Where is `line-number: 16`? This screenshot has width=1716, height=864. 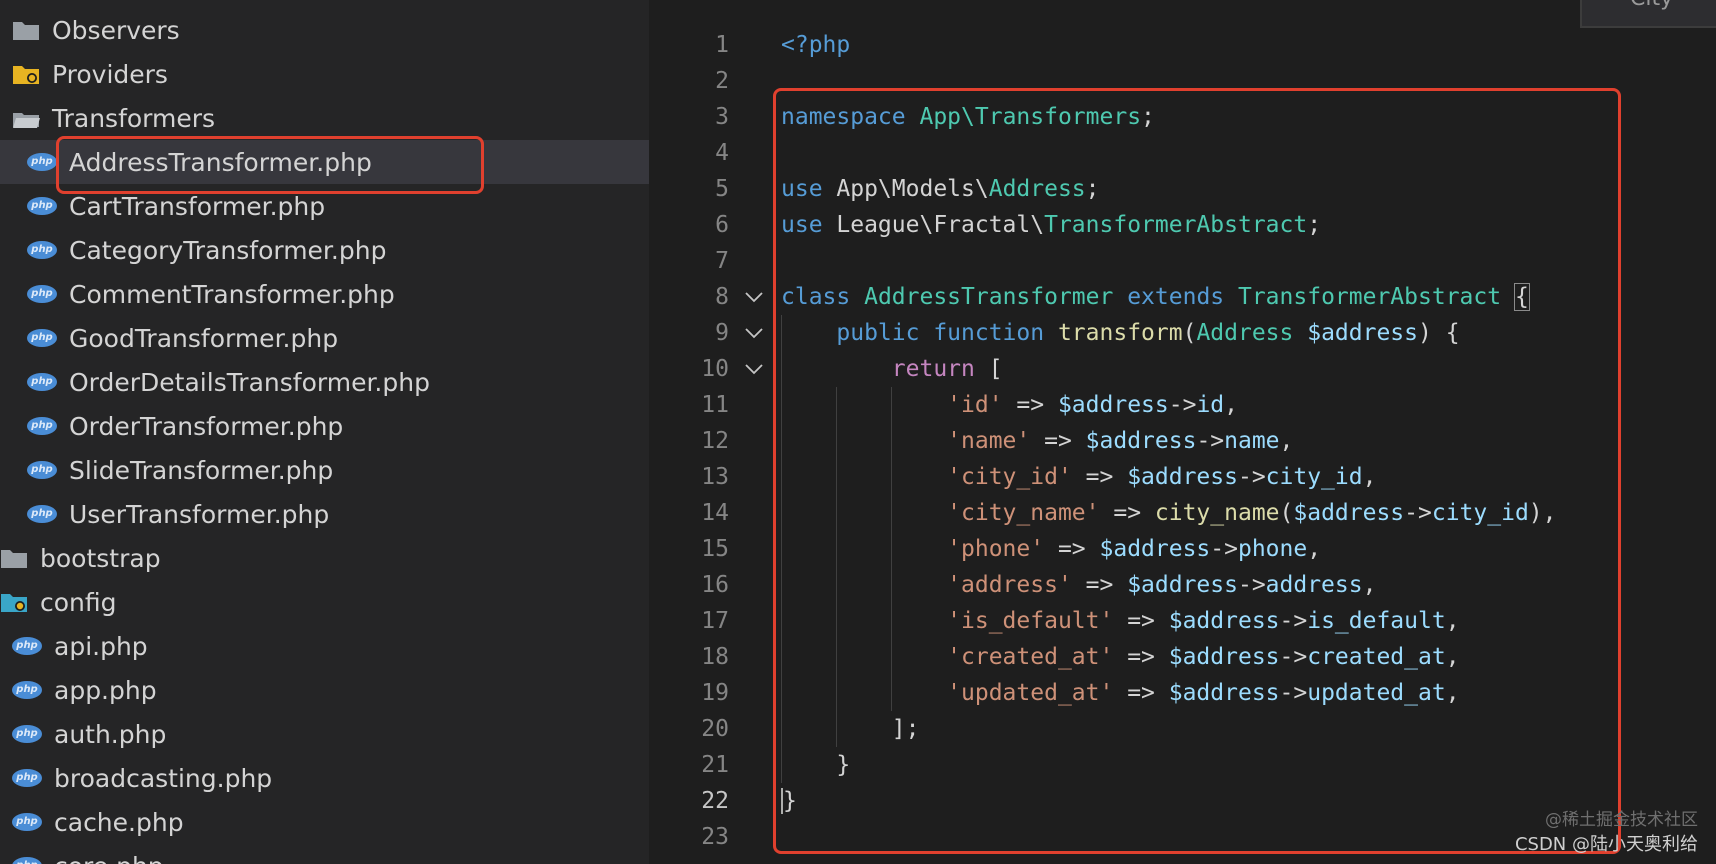 line-number: 16 is located at coordinates (715, 585).